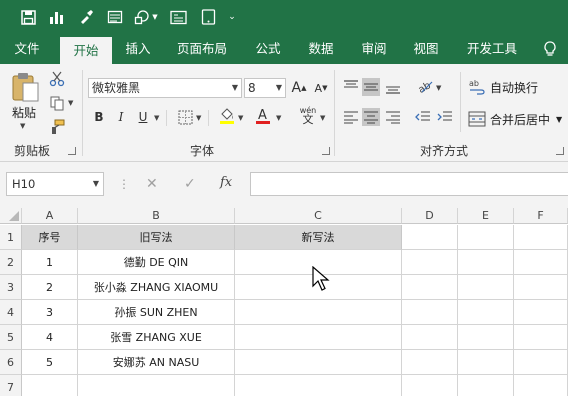 Image resolution: width=568 pixels, height=396 pixels. What do you see at coordinates (430, 237) in the screenshot?
I see `cell-d1` at bounding box center [430, 237].